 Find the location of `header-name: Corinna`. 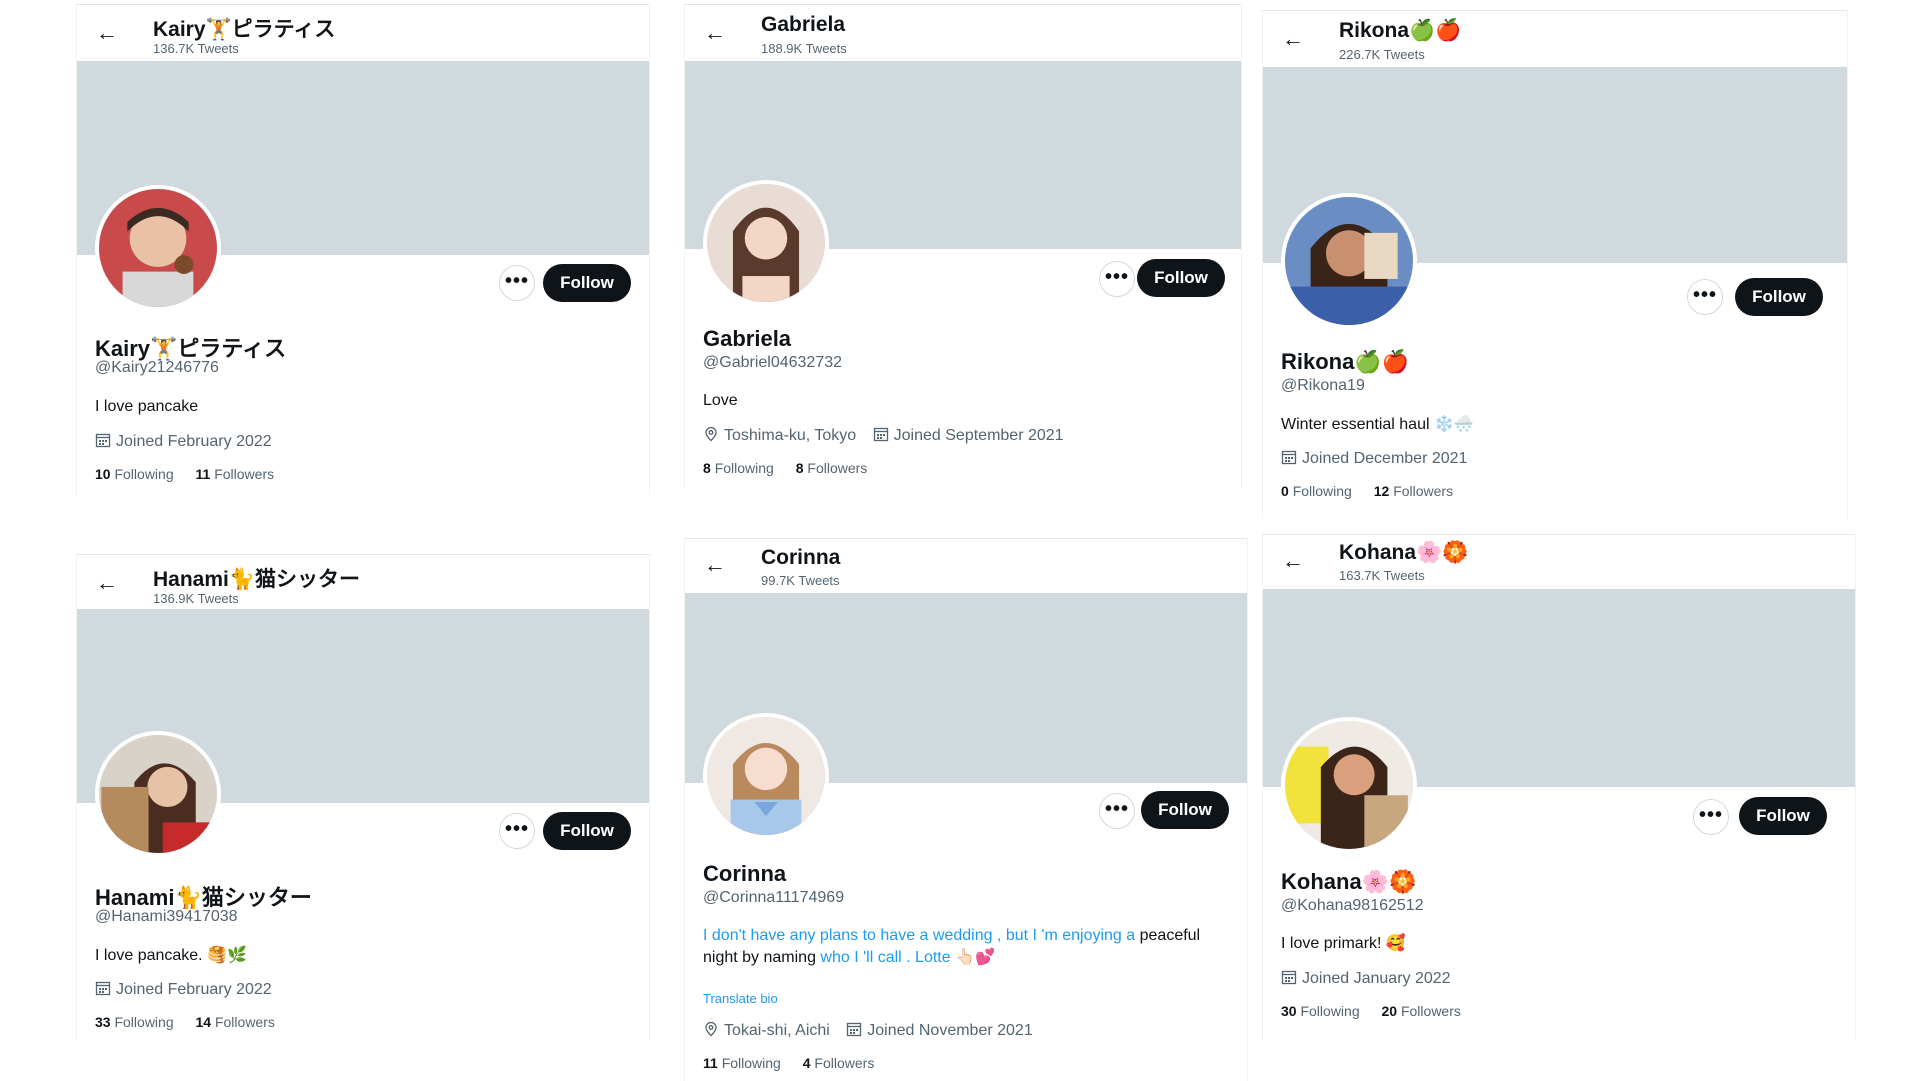

header-name: Corinna is located at coordinates (801, 557).